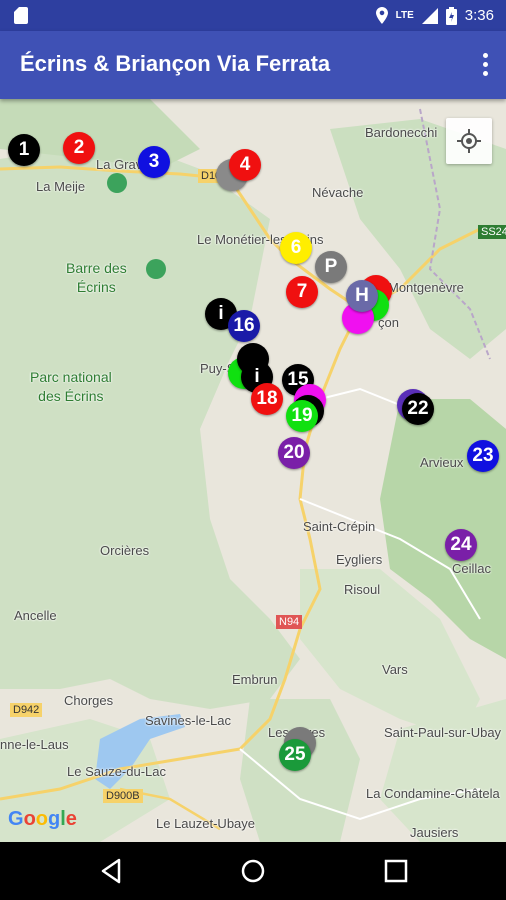  I want to click on crosshair-icon, so click(469, 141).